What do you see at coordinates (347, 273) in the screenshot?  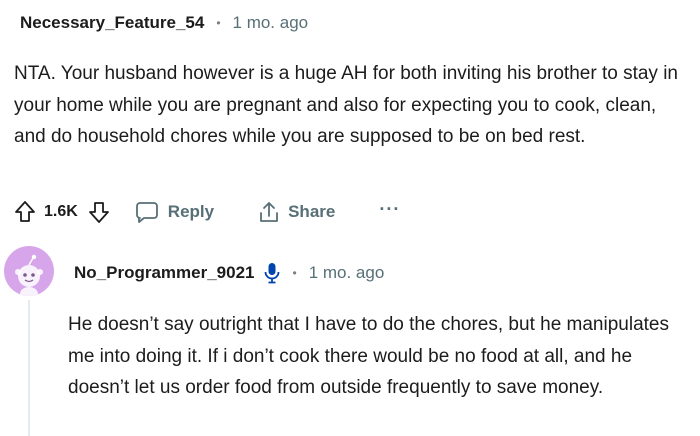 I see `reply-timestamp: 1 mo. ago` at bounding box center [347, 273].